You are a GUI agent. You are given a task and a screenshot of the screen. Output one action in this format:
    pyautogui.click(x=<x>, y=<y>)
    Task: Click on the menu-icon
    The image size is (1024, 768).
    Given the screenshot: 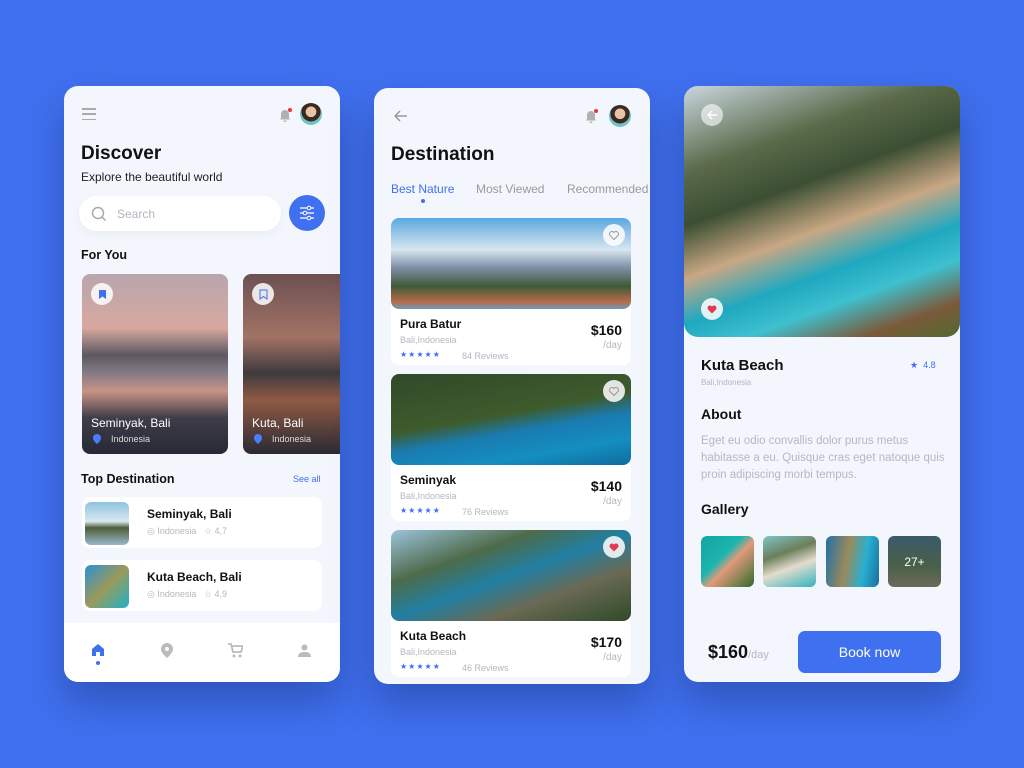 What is the action you would take?
    pyautogui.click(x=89, y=114)
    